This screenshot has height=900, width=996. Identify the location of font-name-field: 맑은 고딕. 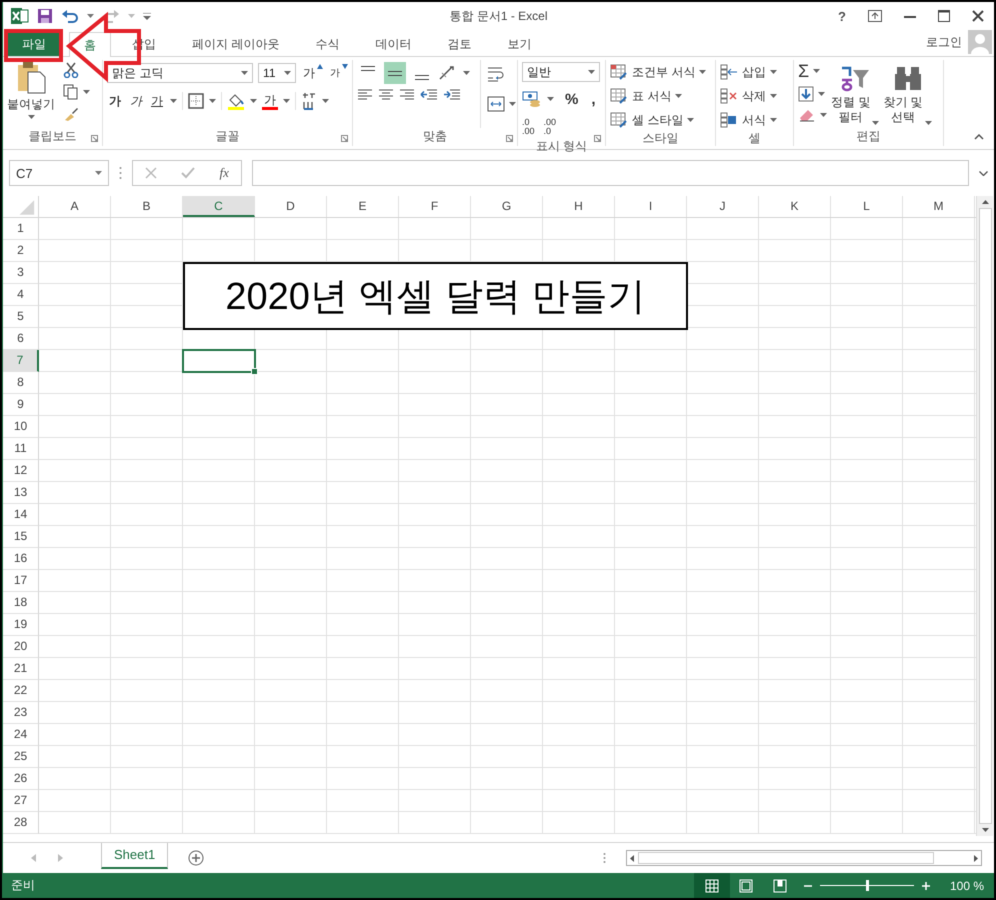
(180, 73).